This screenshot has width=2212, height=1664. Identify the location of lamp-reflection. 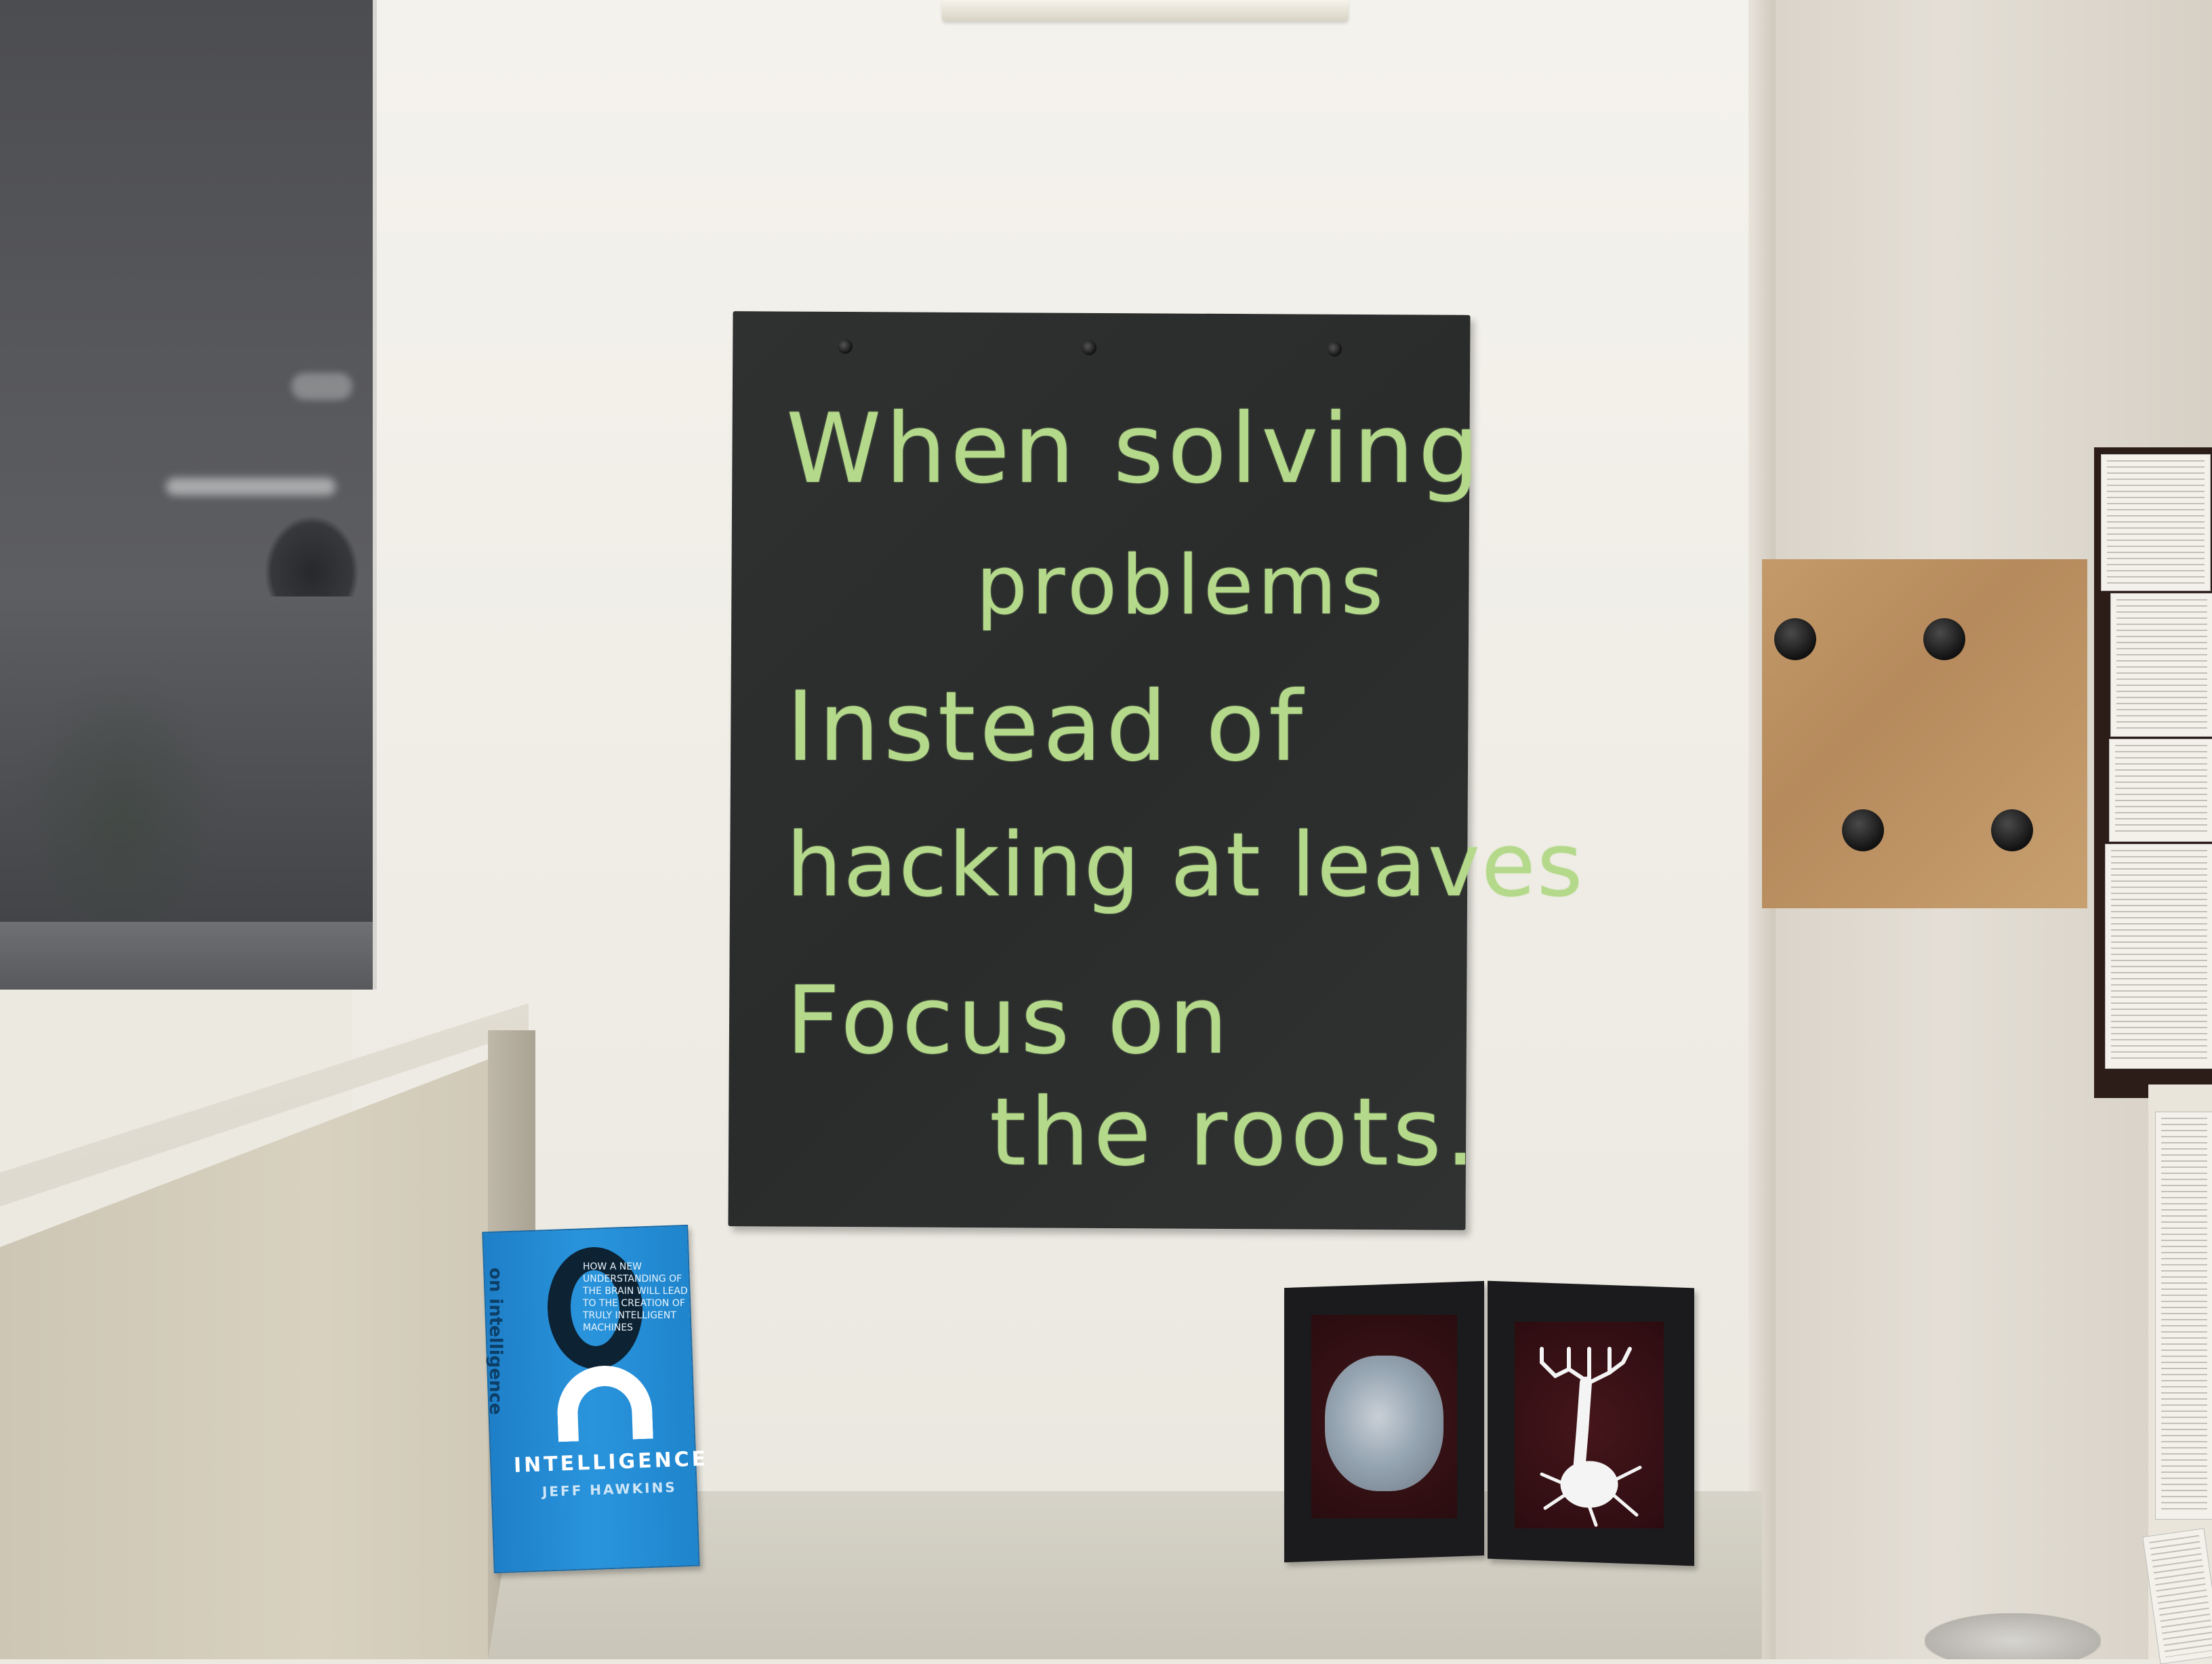
(312, 555).